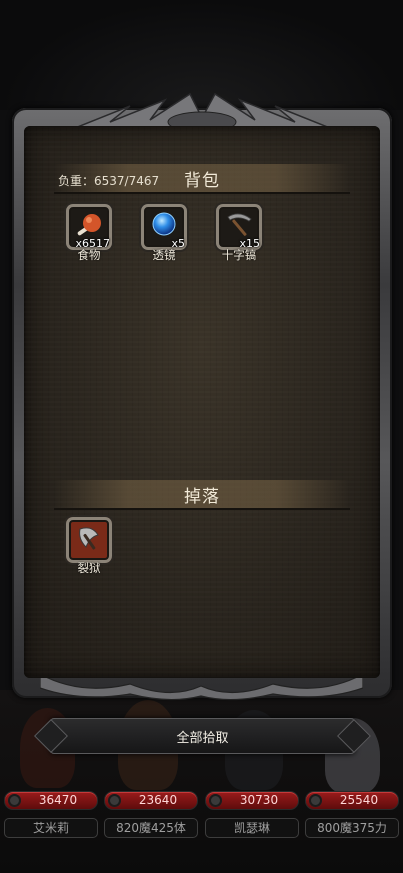 Image resolution: width=403 pixels, height=873 pixels. Describe the element at coordinates (239, 255) in the screenshot. I see `item-name-pickaxe: 十字镐` at that location.